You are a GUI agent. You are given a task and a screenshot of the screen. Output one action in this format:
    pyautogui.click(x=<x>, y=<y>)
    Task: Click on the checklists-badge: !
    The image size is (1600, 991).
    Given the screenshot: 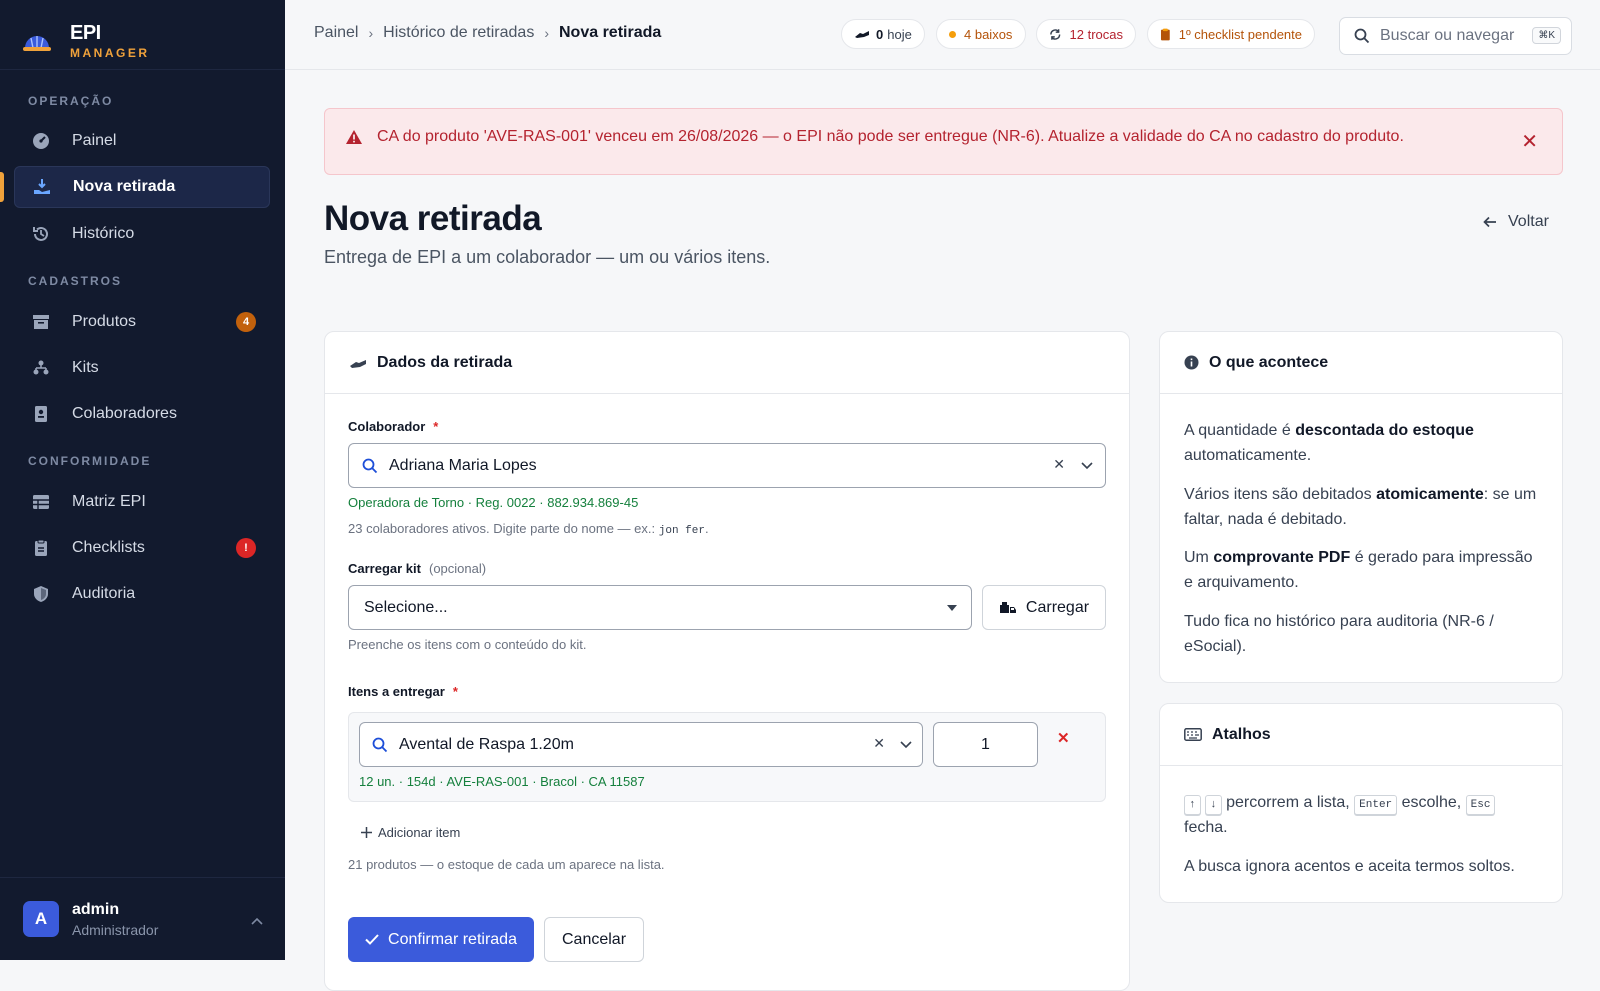 What is the action you would take?
    pyautogui.click(x=246, y=548)
    